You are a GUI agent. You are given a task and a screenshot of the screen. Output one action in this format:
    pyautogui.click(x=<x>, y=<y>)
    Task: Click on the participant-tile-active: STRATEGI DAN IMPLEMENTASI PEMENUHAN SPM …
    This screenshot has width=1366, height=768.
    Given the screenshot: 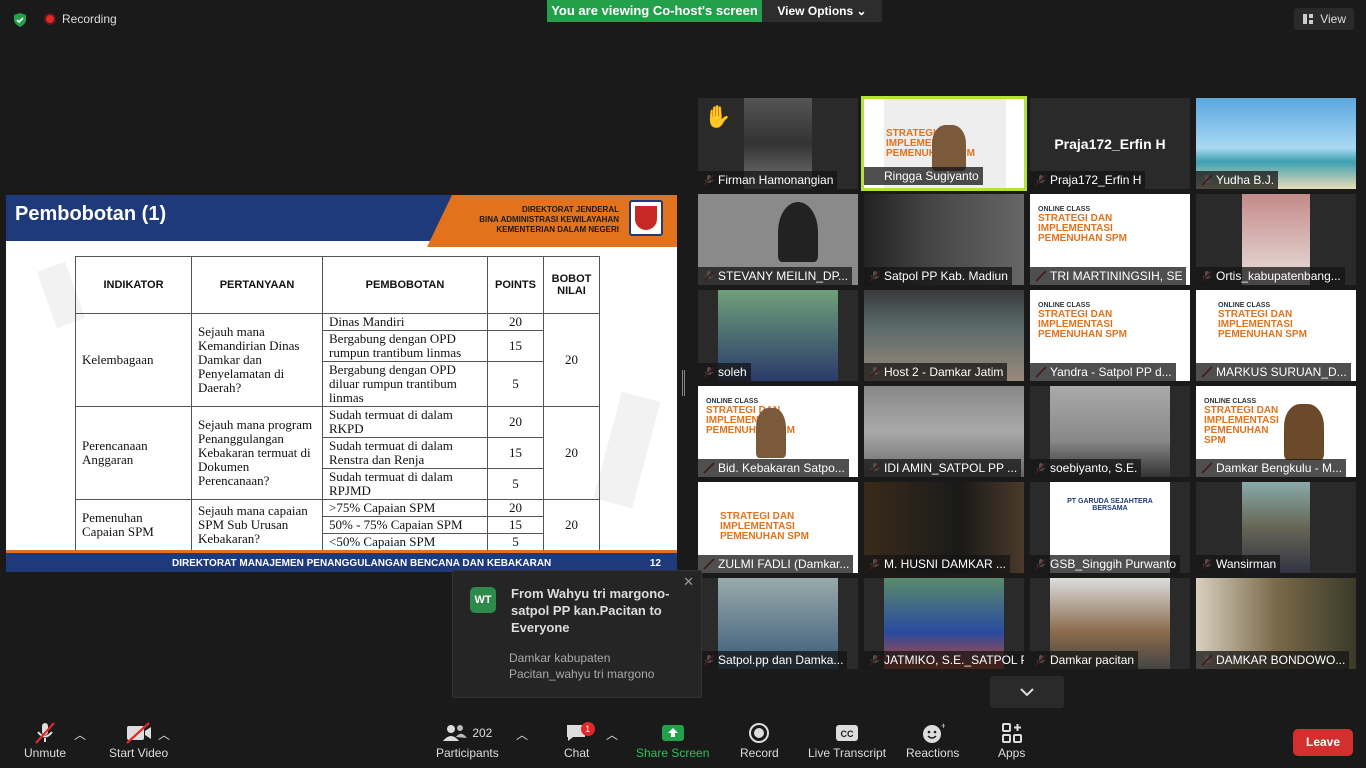 What is the action you would take?
    pyautogui.click(x=944, y=143)
    